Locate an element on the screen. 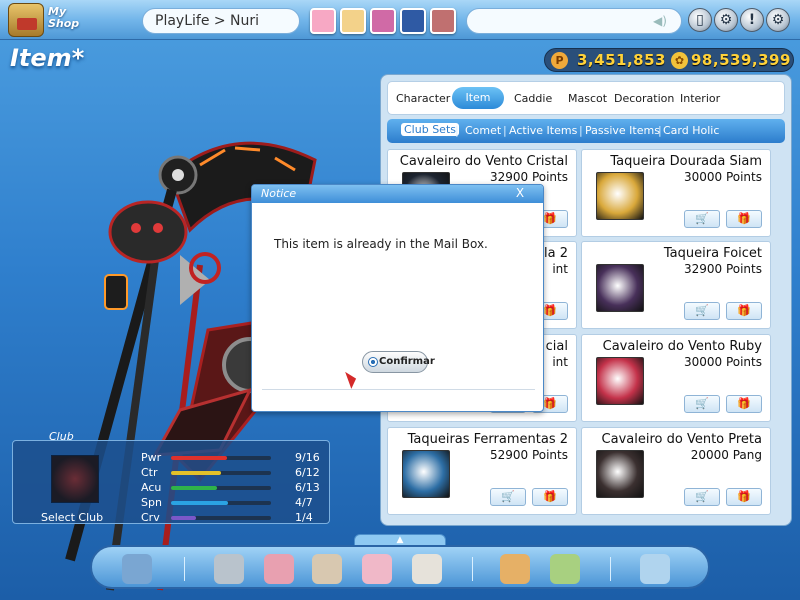  subtab-active-items: Active Items is located at coordinates (543, 130).